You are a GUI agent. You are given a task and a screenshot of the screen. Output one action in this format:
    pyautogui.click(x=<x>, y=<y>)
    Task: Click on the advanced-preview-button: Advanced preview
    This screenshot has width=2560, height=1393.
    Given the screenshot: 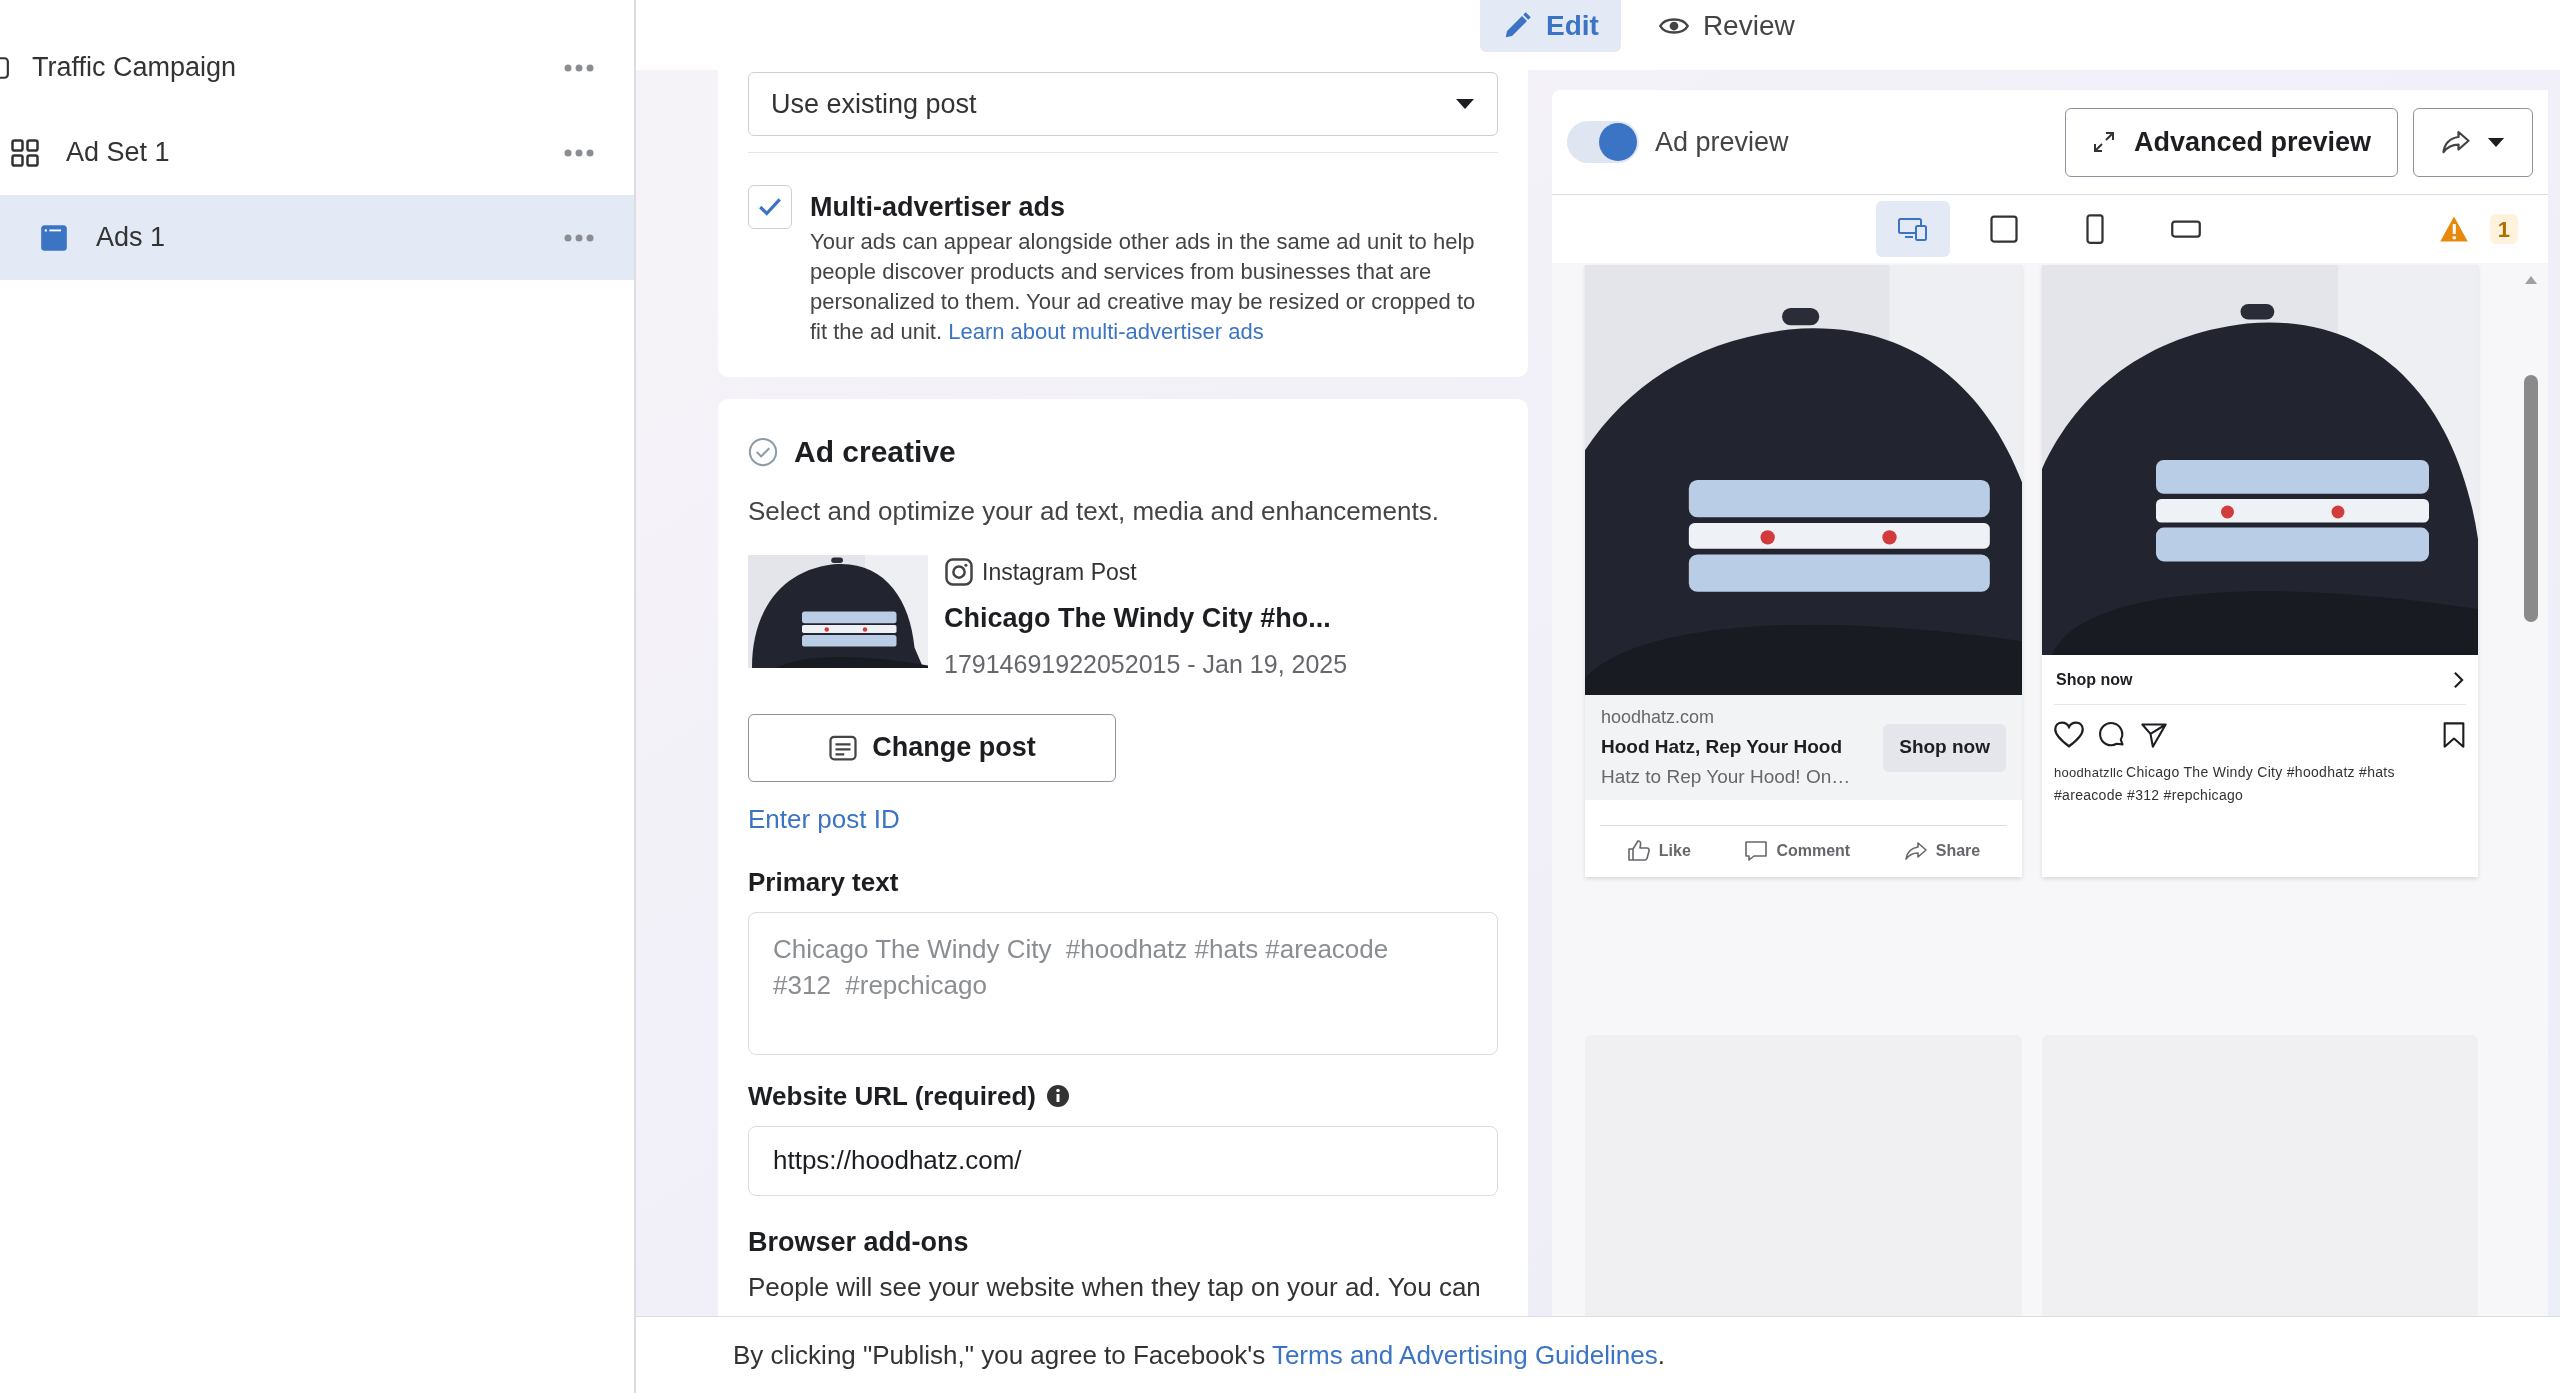 What is the action you would take?
    pyautogui.click(x=2231, y=142)
    